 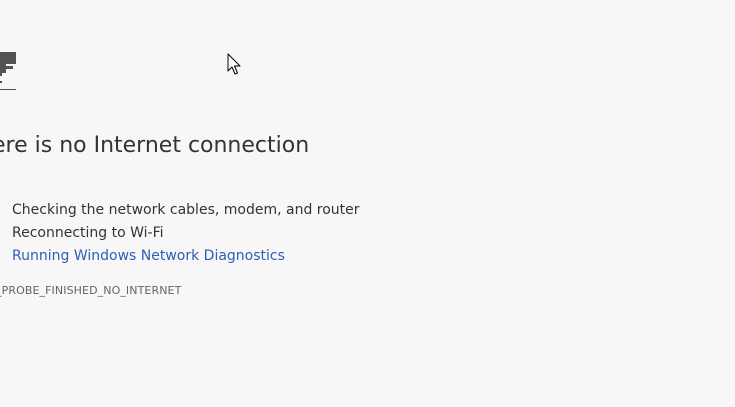 What do you see at coordinates (91, 290) in the screenshot?
I see `error-code: _PROBE_FINISHED_NO_INTERNET` at bounding box center [91, 290].